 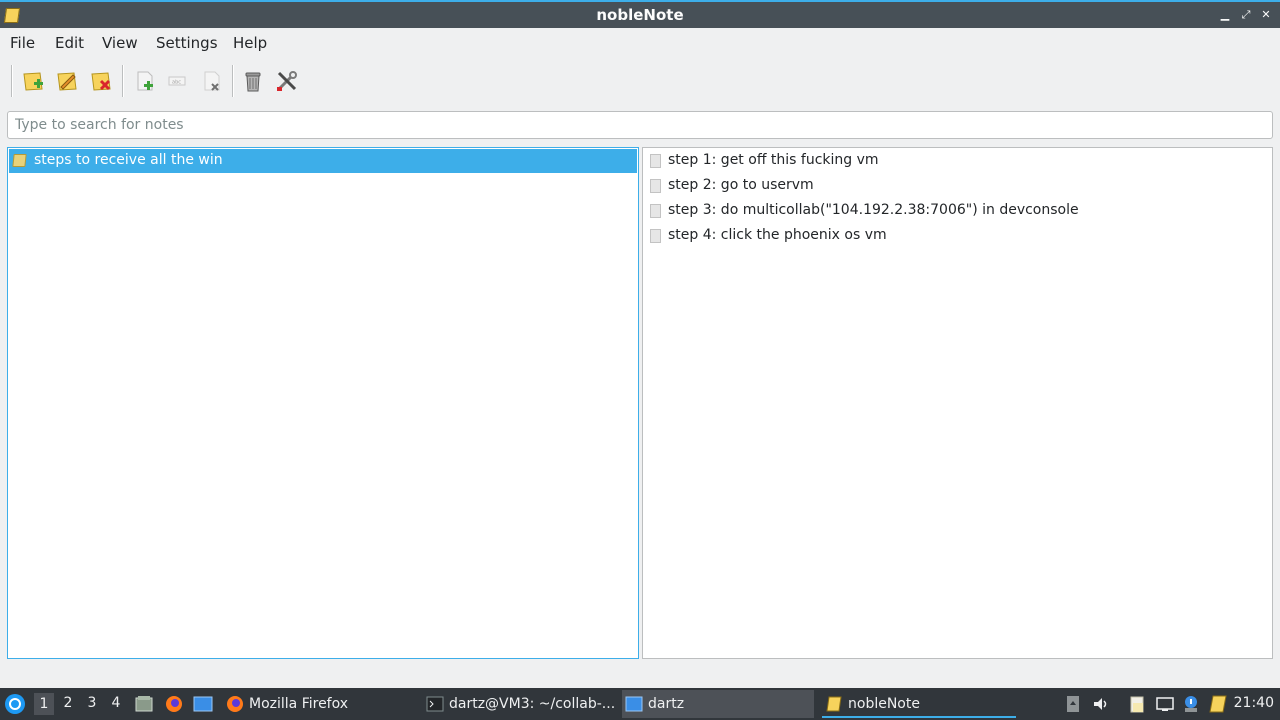 I want to click on terminal-icon, so click(x=435, y=704).